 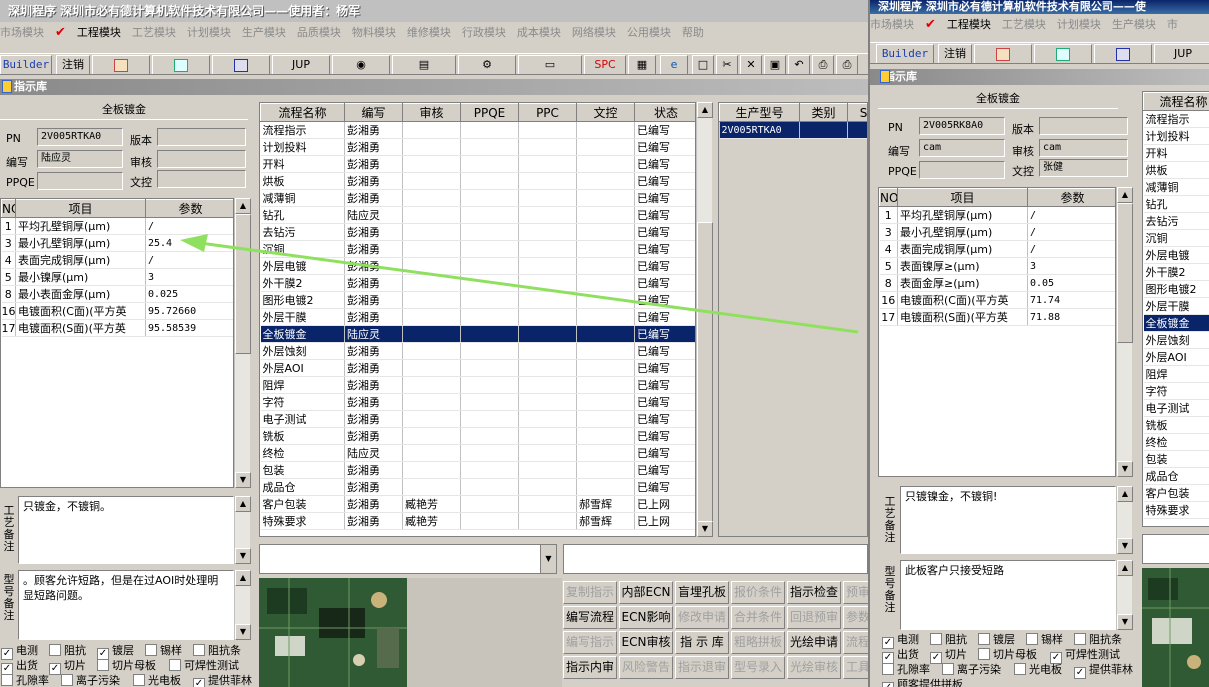 I want to click on process-cell: 外层干膜, so click(x=1176, y=306).